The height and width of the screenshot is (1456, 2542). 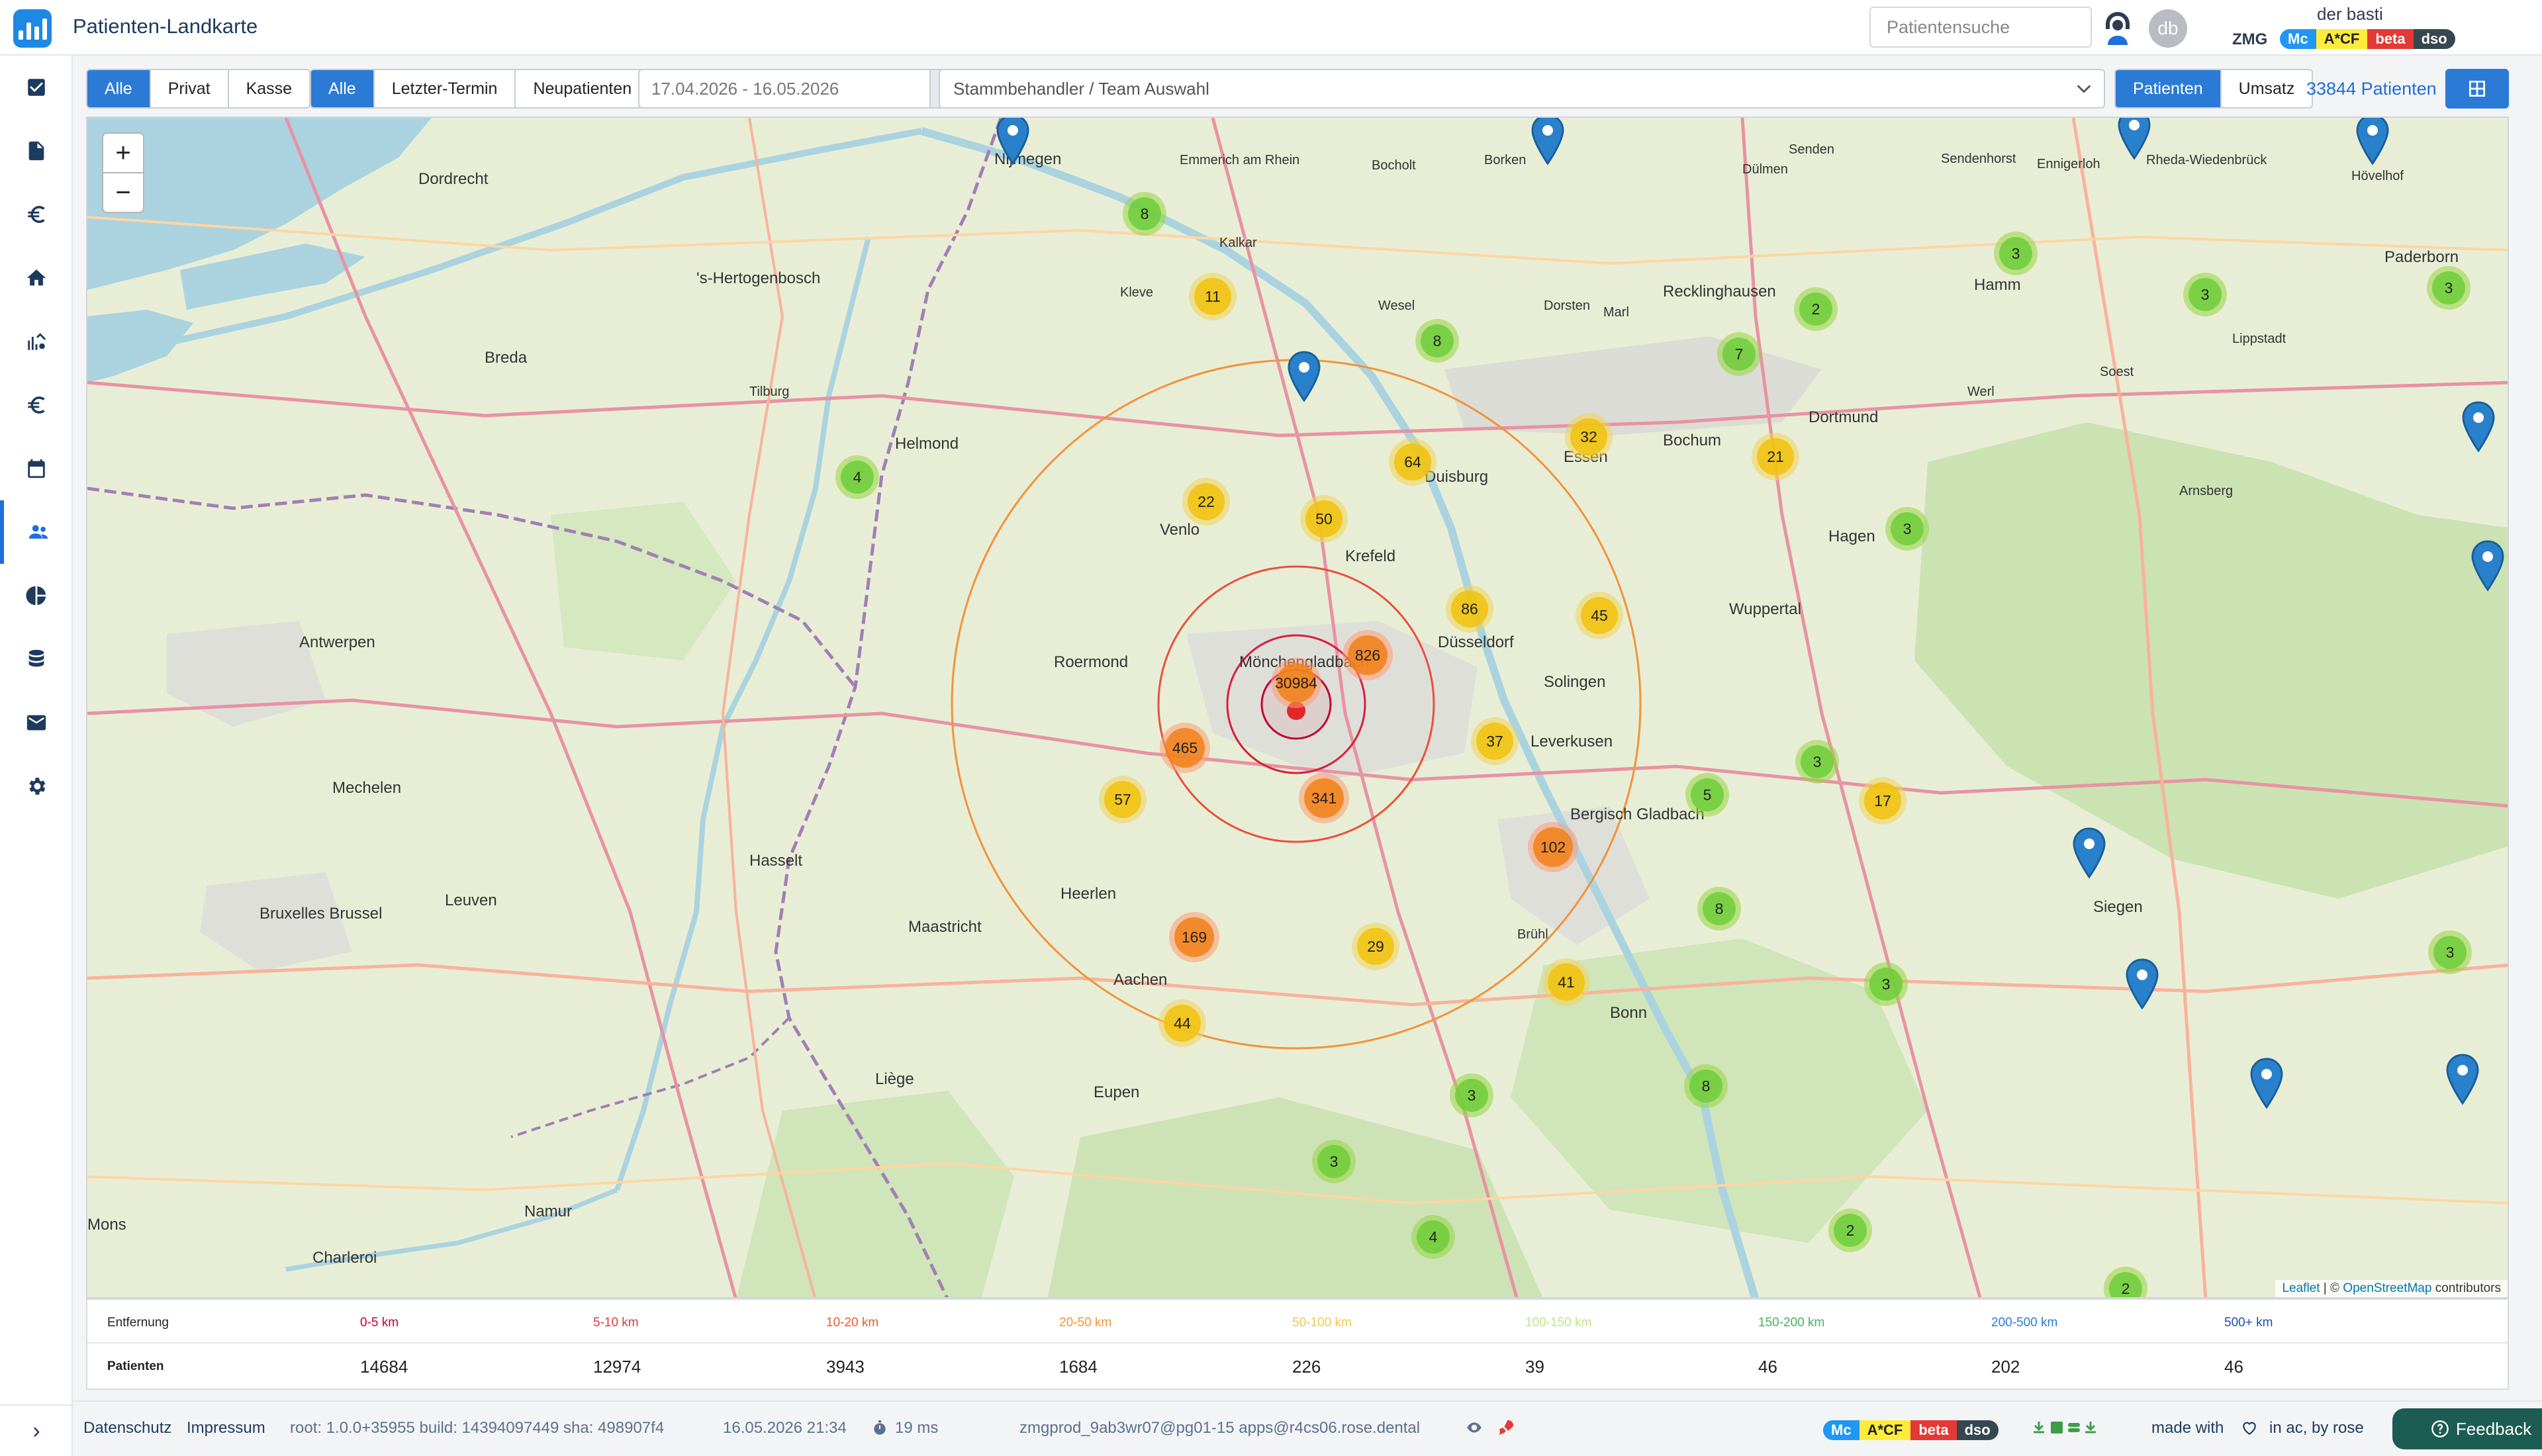 I want to click on sidebar-item-tasks, so click(x=36, y=87).